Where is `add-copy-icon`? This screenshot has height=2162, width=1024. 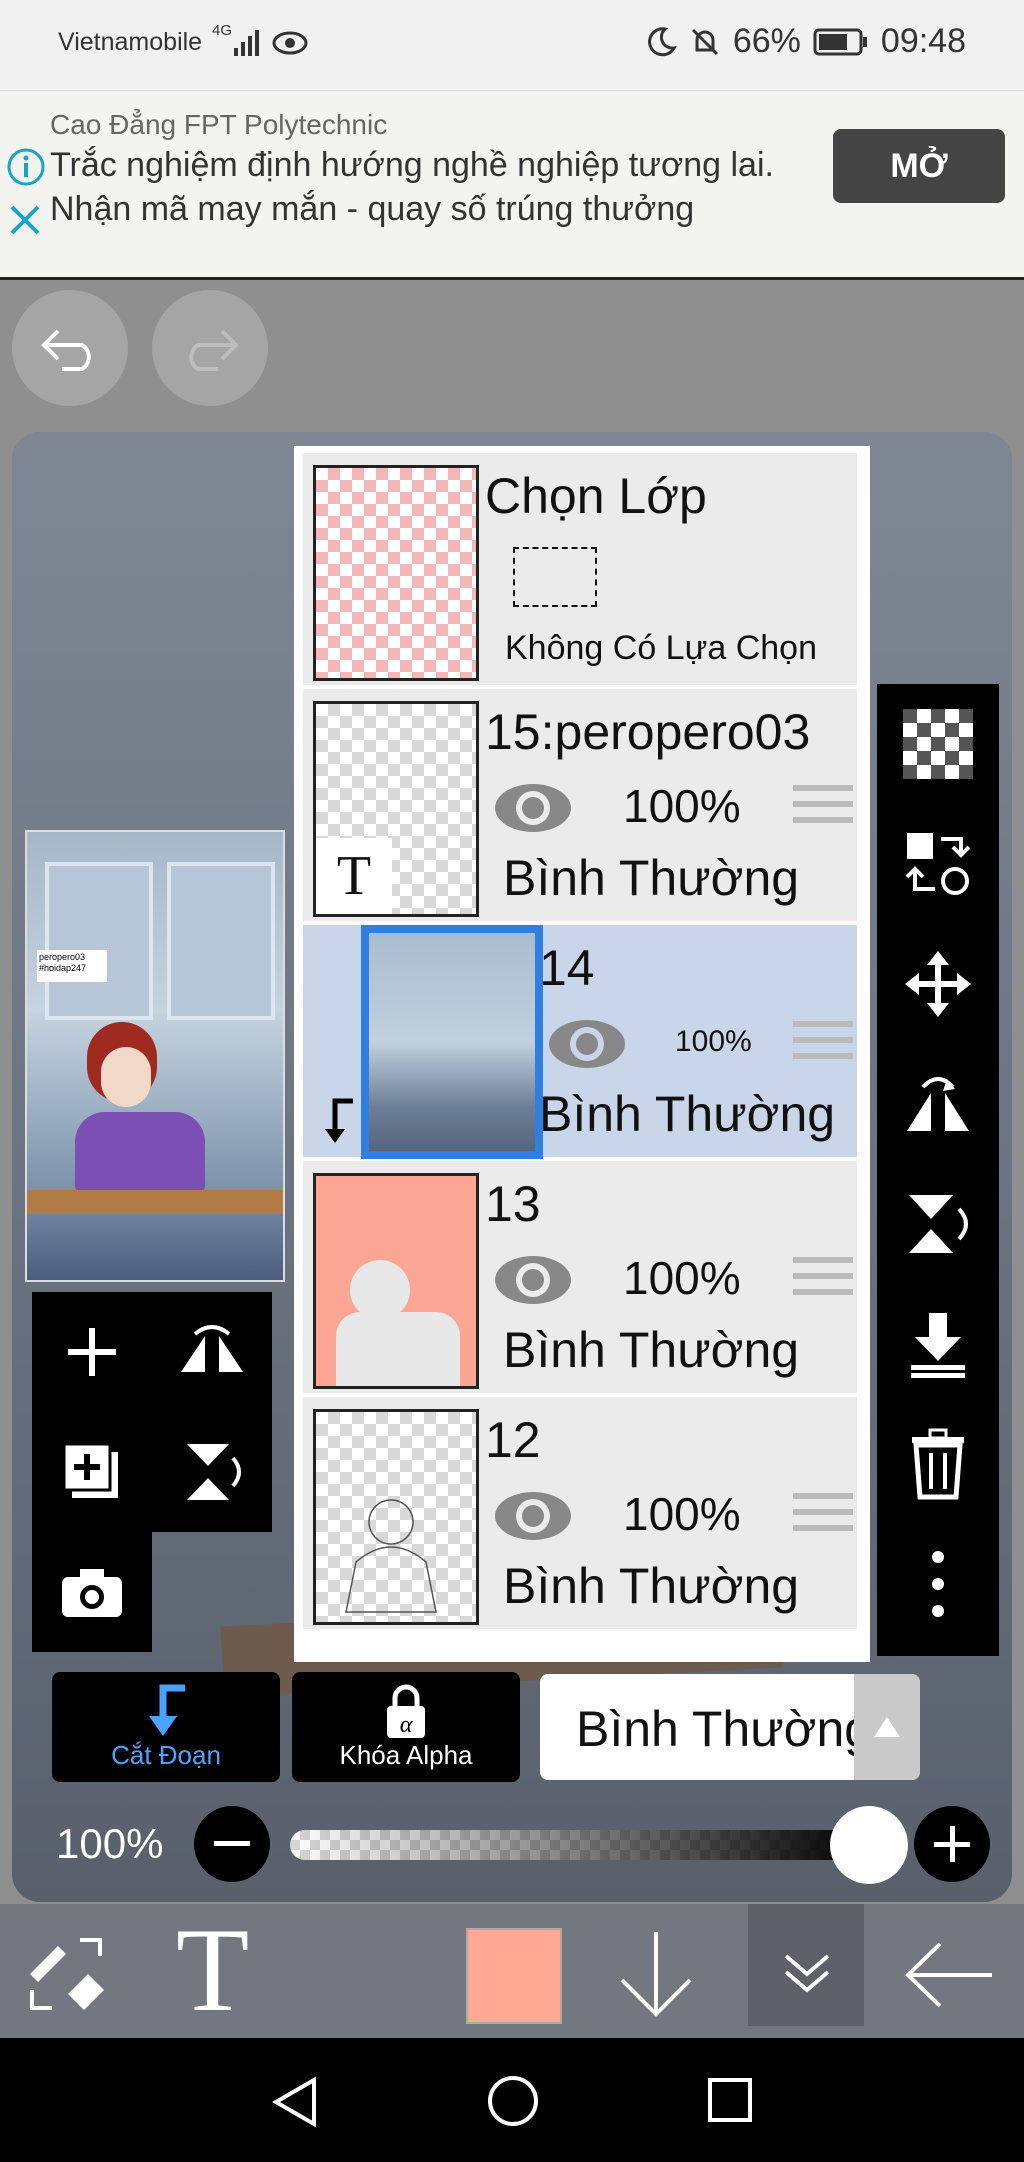
add-copy-icon is located at coordinates (90, 1470).